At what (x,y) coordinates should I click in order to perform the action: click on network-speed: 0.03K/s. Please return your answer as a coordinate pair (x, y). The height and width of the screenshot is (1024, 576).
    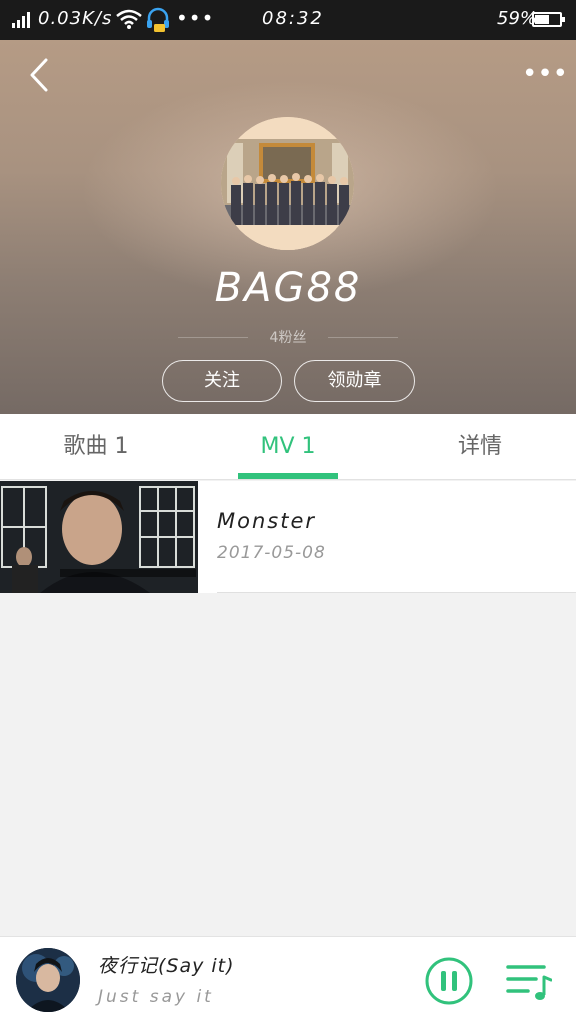
    Looking at the image, I should click on (75, 18).